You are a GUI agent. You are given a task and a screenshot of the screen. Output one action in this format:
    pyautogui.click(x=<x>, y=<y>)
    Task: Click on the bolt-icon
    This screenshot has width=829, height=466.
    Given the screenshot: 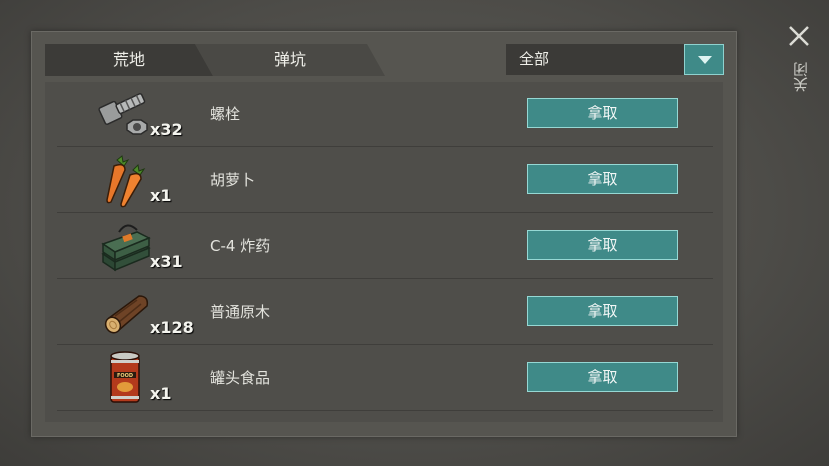 What is the action you would take?
    pyautogui.click(x=123, y=114)
    